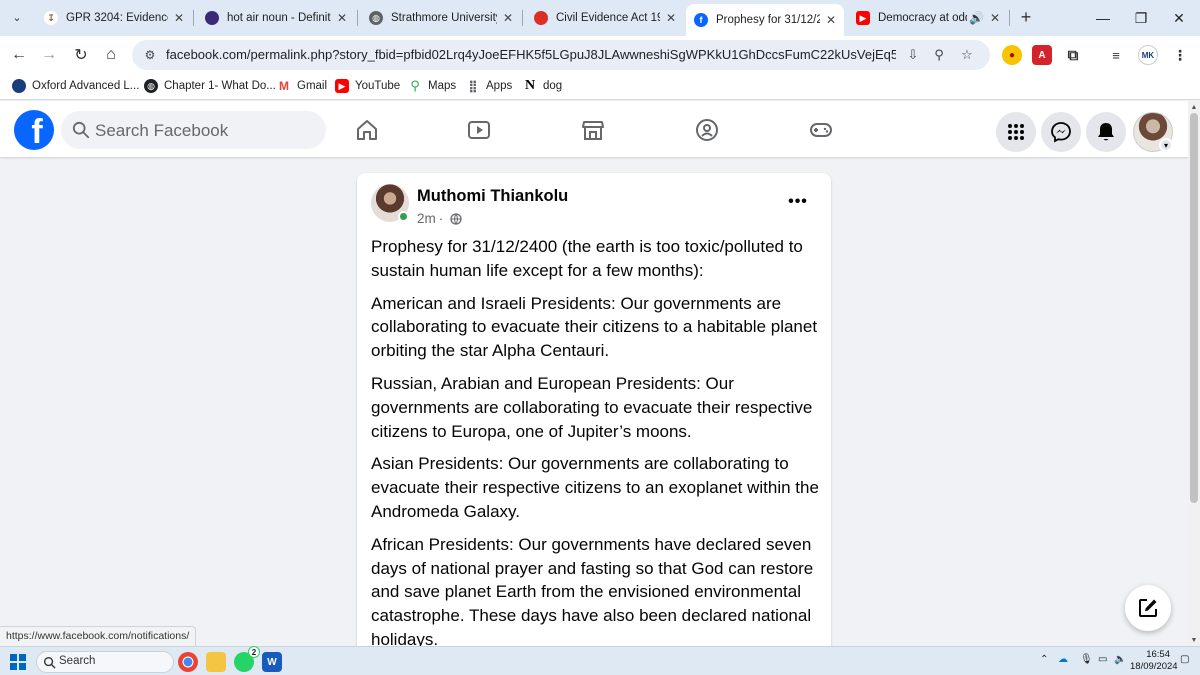 This screenshot has width=1200, height=675. Describe the element at coordinates (922, 18) in the screenshot. I see `tab-title: Democracy at odd` at that location.